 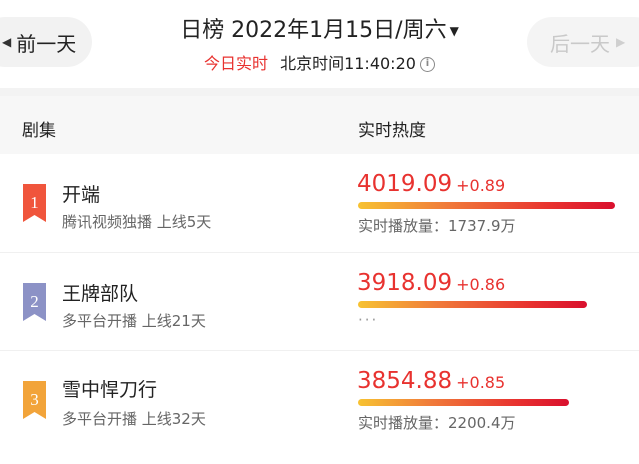 What do you see at coordinates (481, 382) in the screenshot?
I see `heat-delta: +0.85` at bounding box center [481, 382].